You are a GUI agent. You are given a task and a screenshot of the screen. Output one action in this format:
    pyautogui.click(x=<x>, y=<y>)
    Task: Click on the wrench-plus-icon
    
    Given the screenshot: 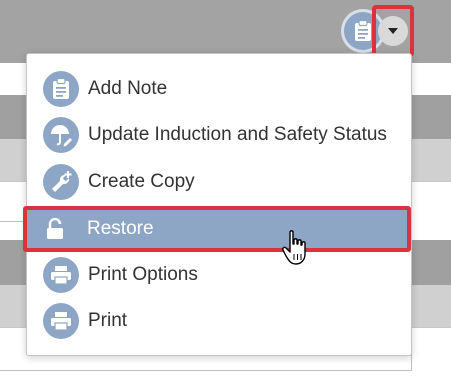 What is the action you would take?
    pyautogui.click(x=61, y=182)
    